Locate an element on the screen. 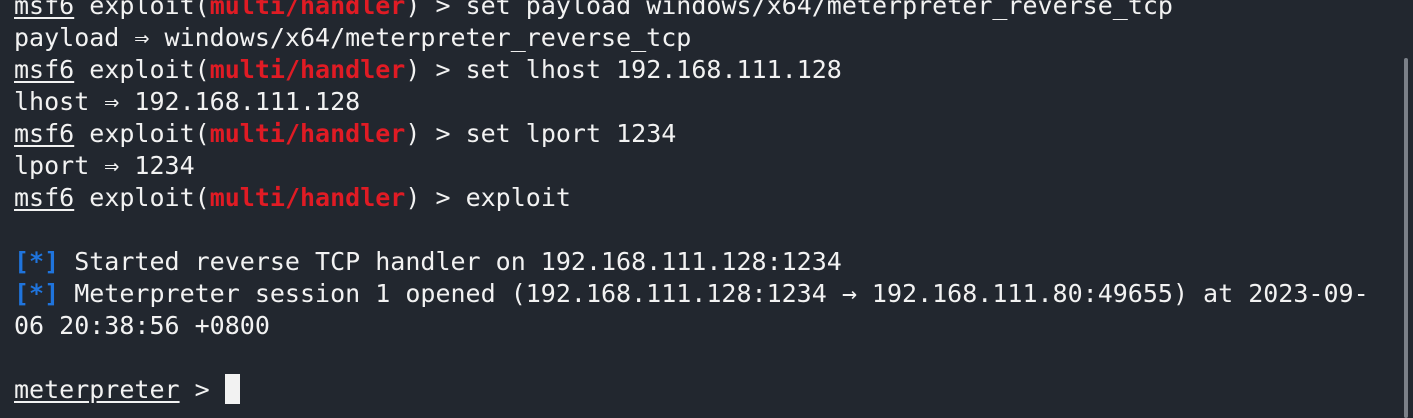 The width and height of the screenshot is (1413, 418). command-text: set lhost 192.168.111.128 is located at coordinates (653, 69).